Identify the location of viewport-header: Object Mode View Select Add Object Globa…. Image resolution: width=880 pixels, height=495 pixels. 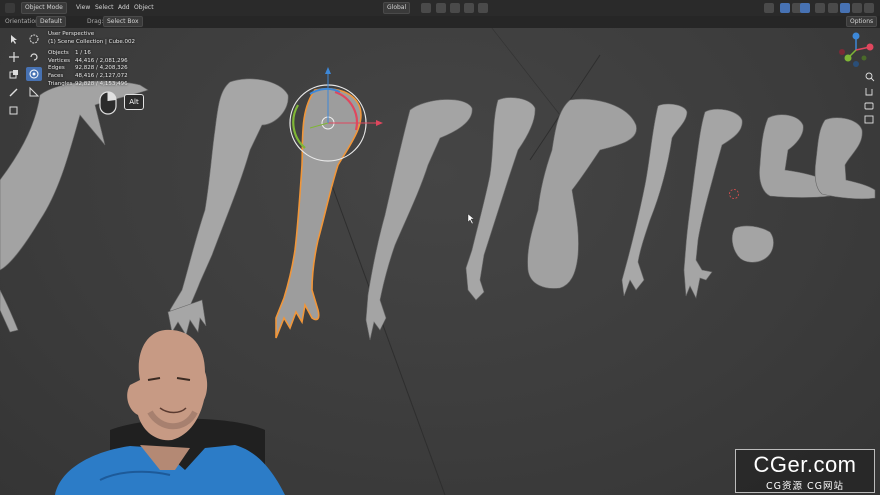
(440, 8).